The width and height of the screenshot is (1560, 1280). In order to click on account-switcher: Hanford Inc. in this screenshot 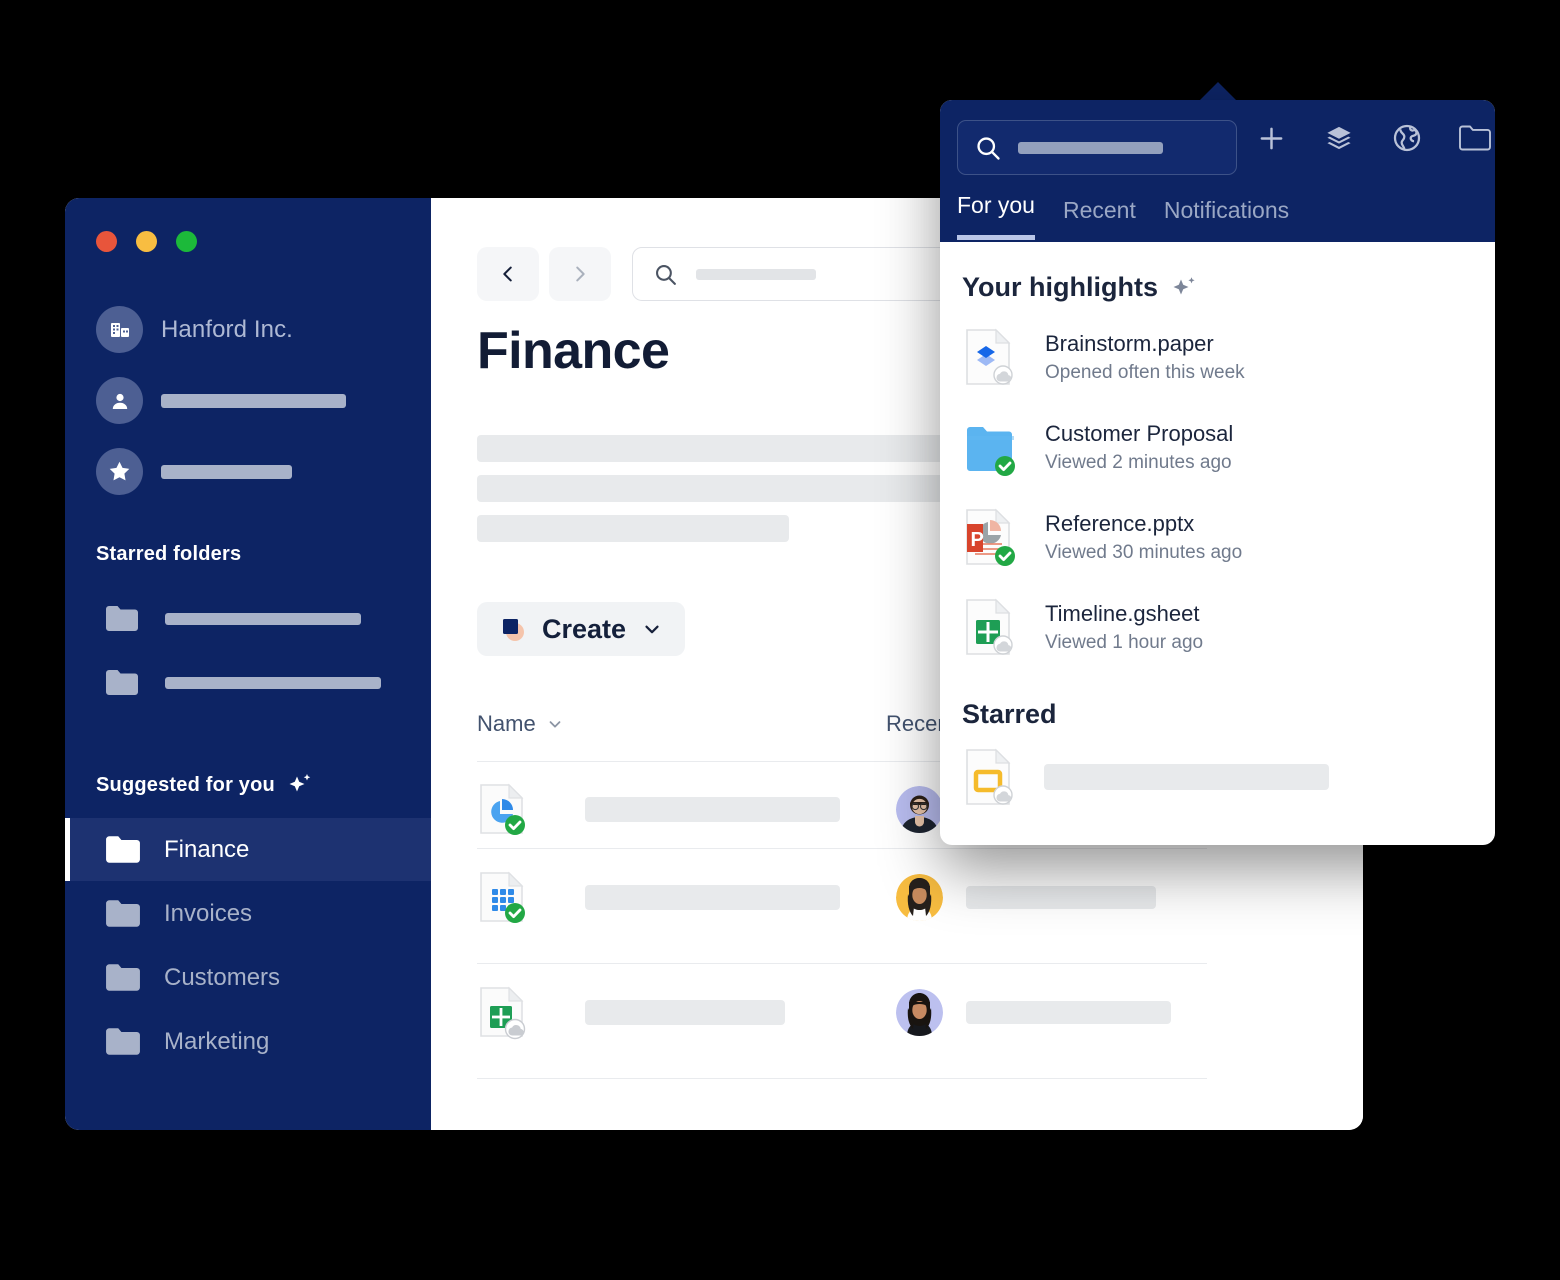, I will do `click(251, 412)`.